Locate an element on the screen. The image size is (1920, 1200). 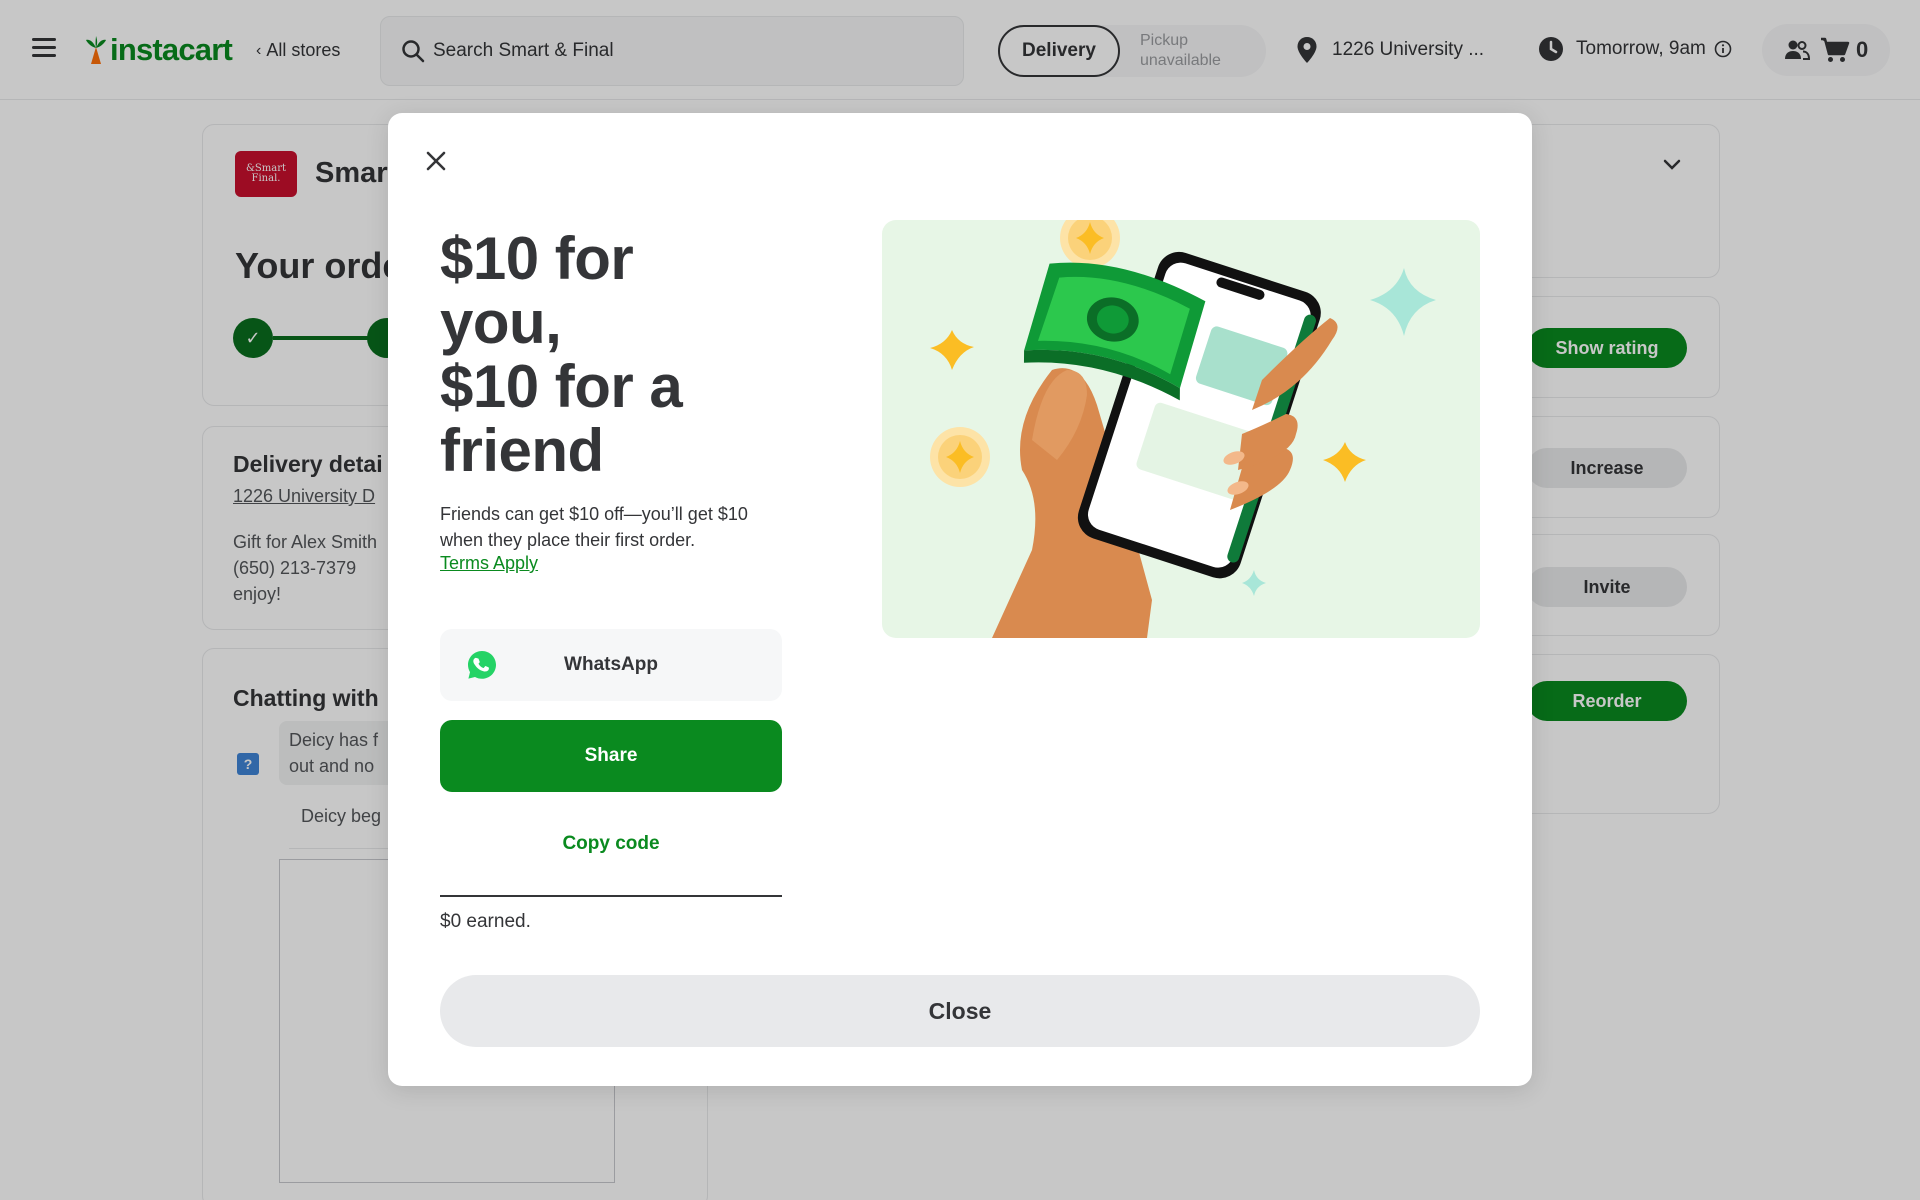
modal-headline: $10 for you, $10 for a friend is located at coordinates (620, 355).